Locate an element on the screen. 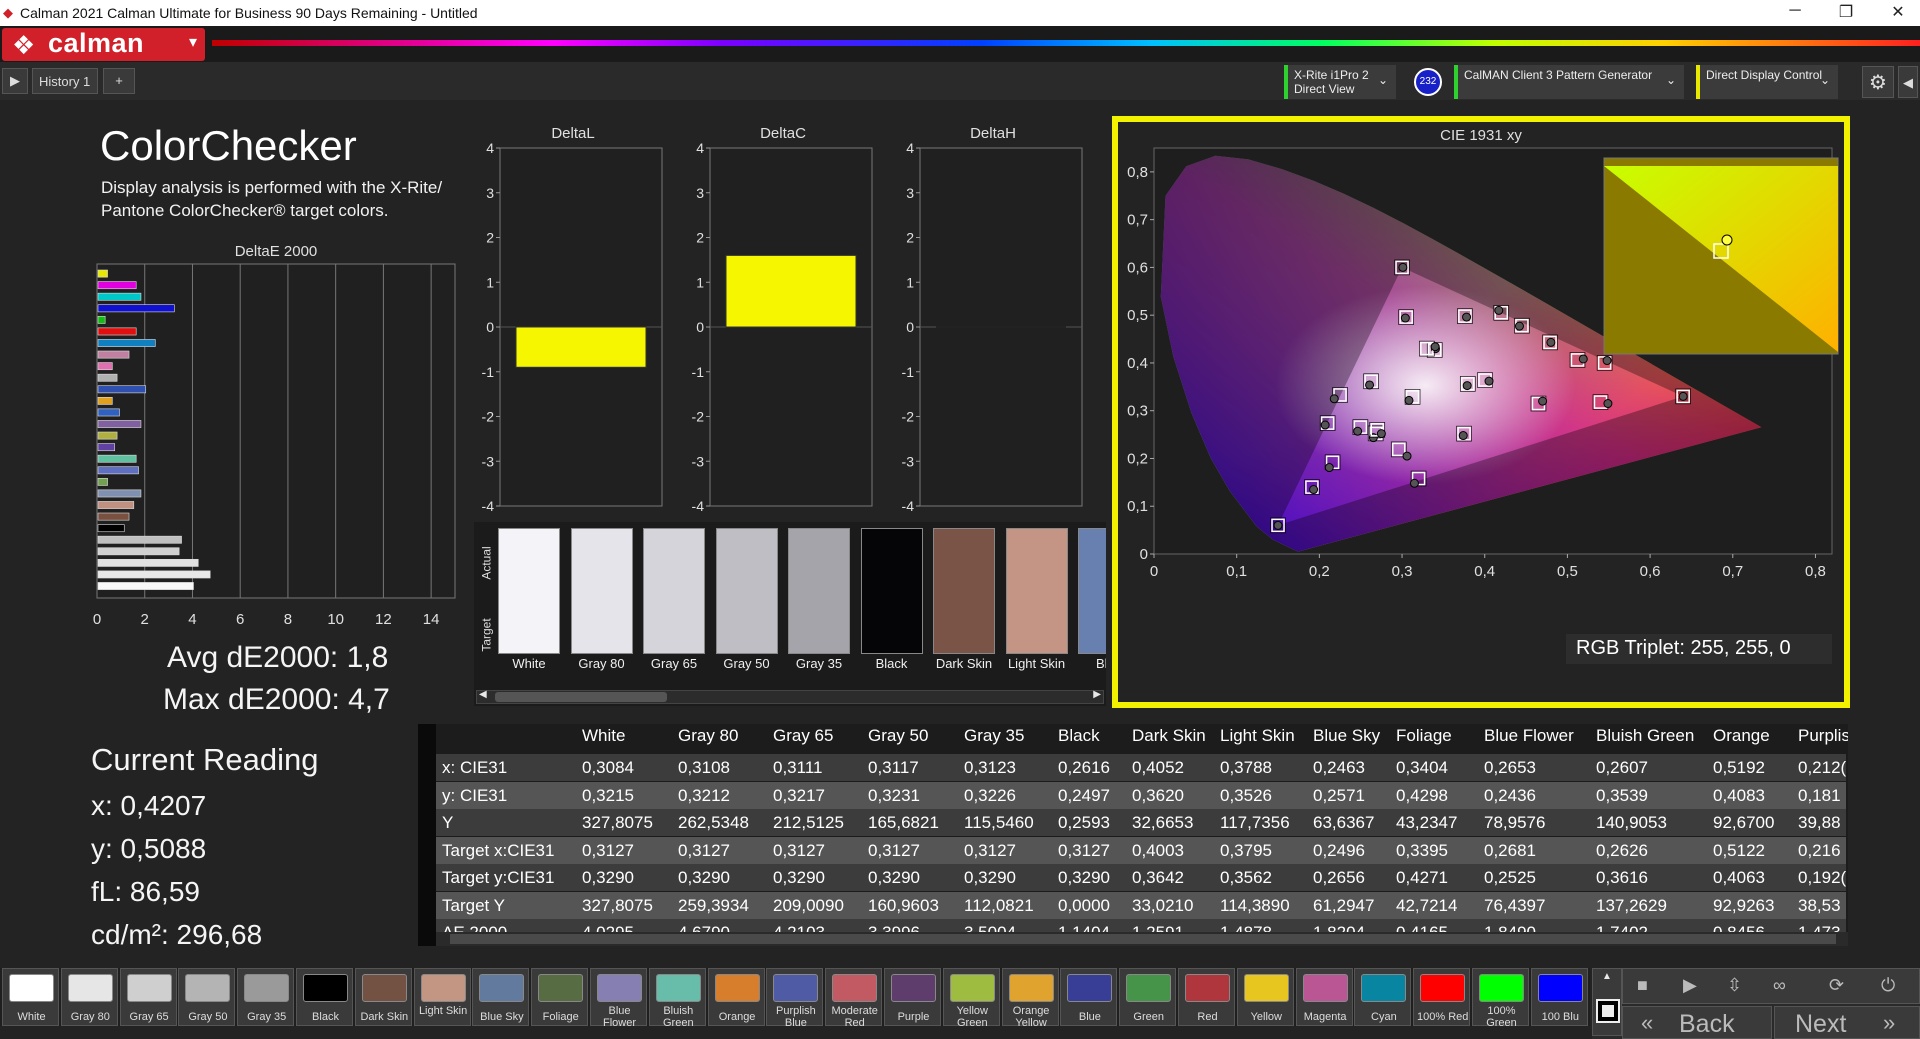  palette-patch-button: Gray 50 is located at coordinates (207, 997).